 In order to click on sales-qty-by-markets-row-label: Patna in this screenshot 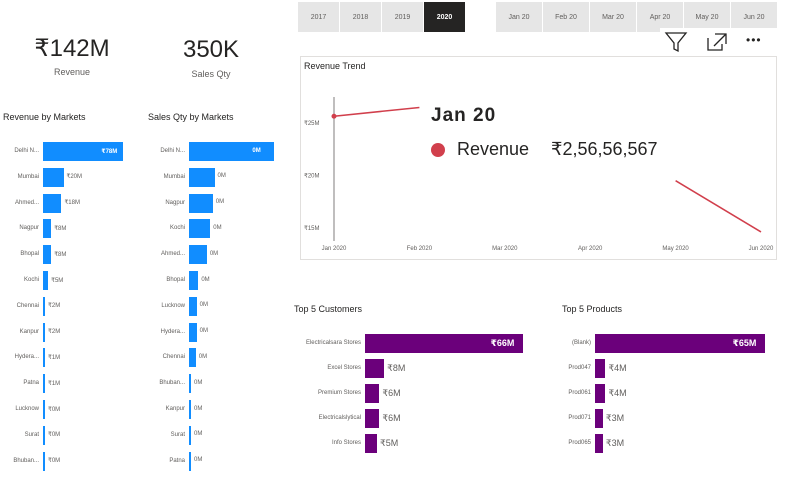, I will do `click(177, 460)`.